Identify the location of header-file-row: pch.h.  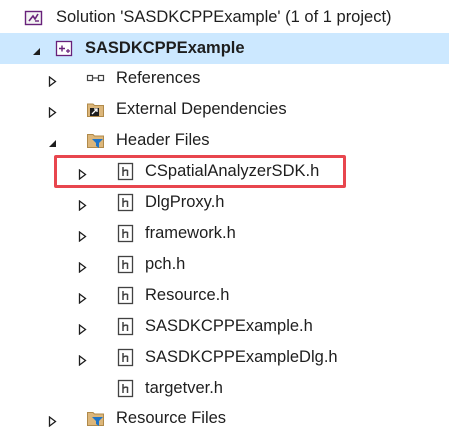
(224, 264).